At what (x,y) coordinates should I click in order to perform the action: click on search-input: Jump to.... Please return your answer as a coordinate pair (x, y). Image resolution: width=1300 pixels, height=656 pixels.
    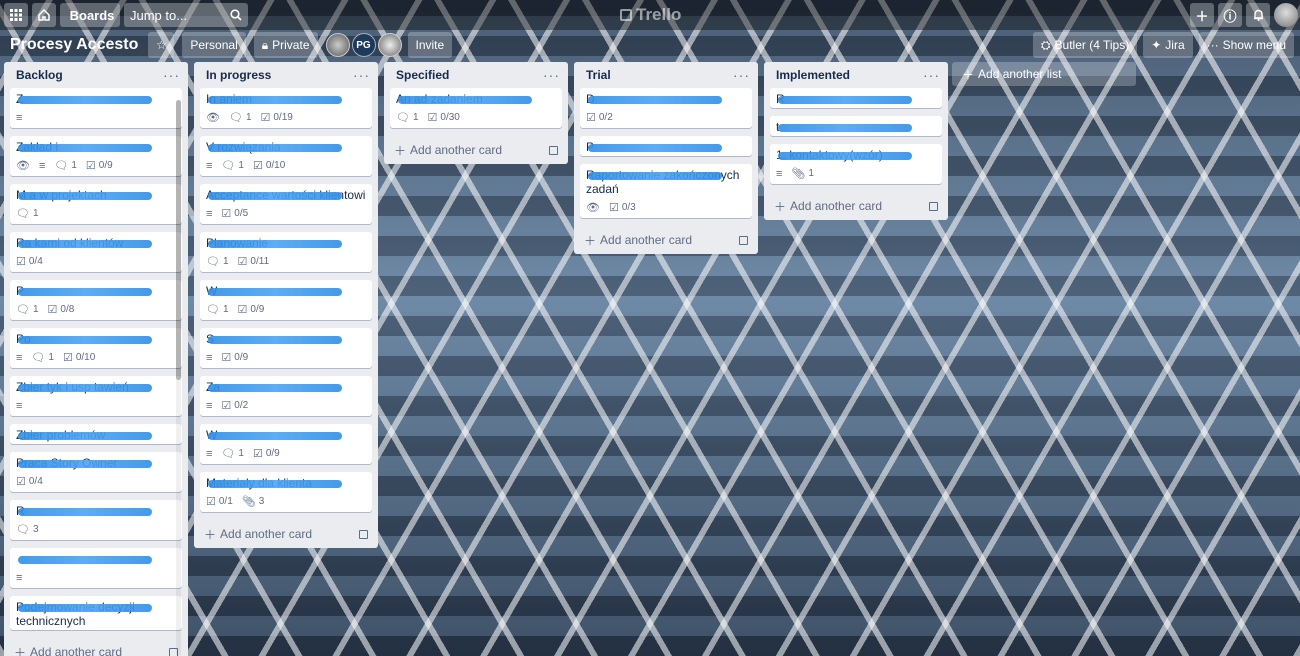
    Looking at the image, I should click on (186, 15).